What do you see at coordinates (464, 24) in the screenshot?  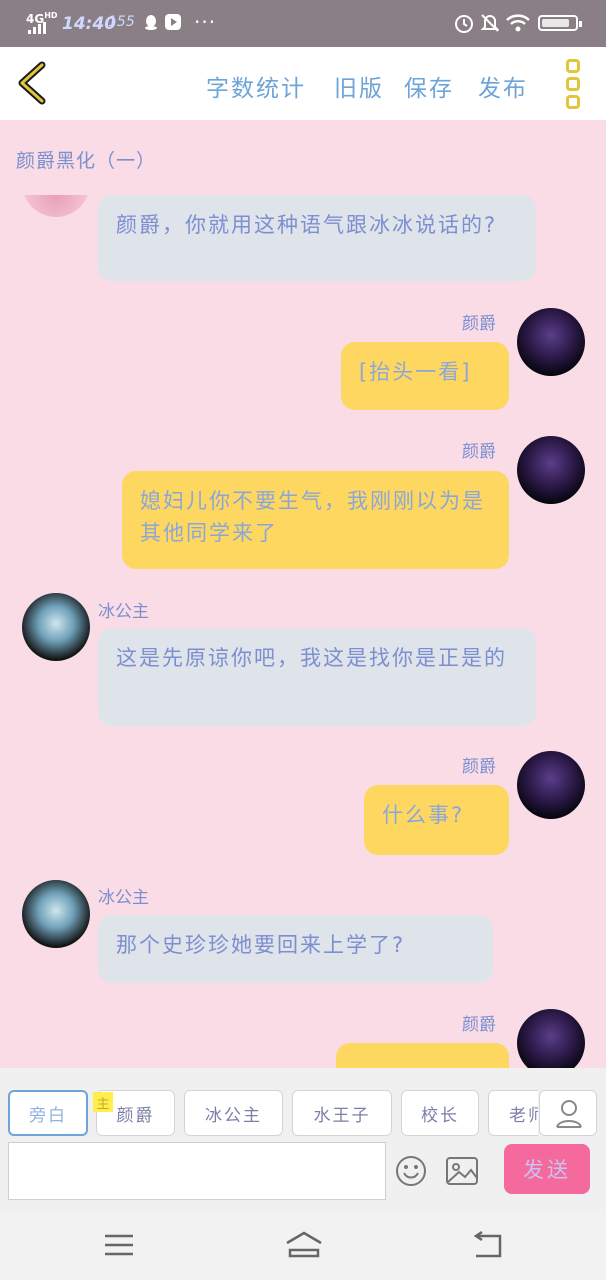 I see `alarm-icon` at bounding box center [464, 24].